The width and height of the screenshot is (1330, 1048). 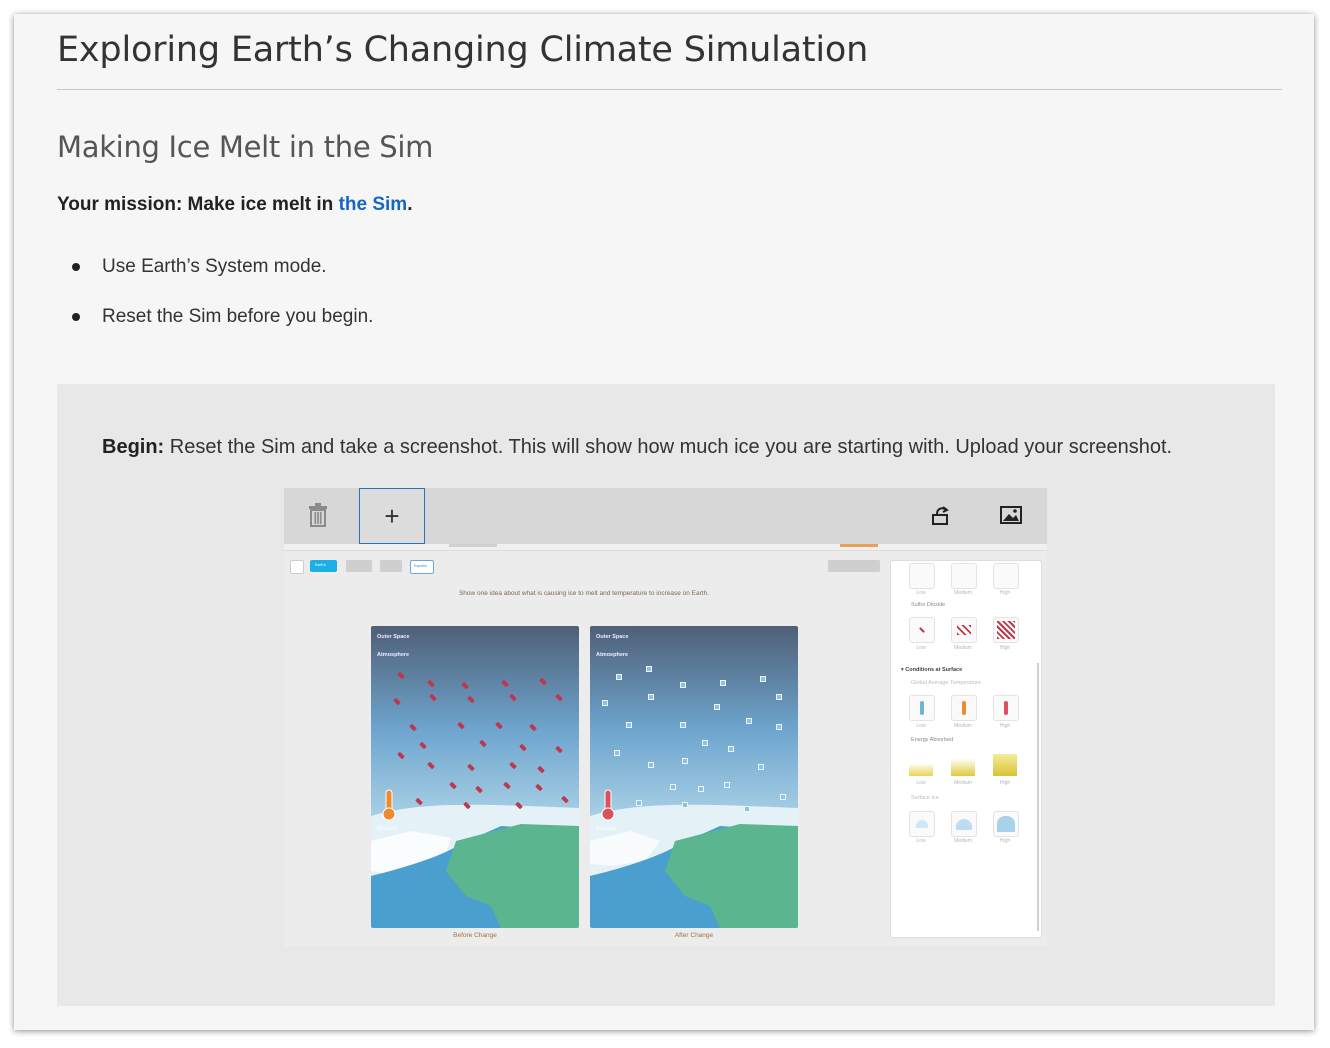 I want to click on reset-undo-redo-group, so click(x=854, y=566).